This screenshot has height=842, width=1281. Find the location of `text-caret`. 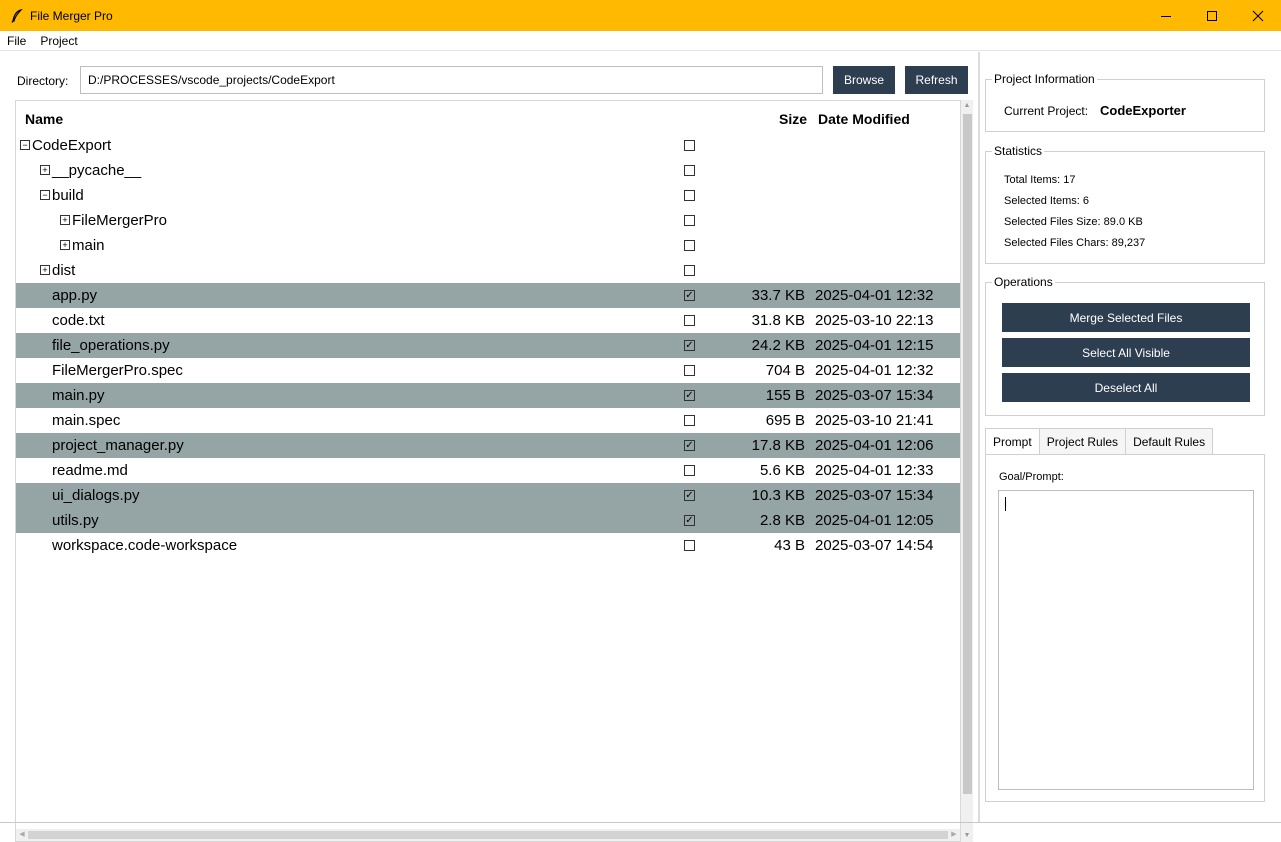

text-caret is located at coordinates (1005, 504).